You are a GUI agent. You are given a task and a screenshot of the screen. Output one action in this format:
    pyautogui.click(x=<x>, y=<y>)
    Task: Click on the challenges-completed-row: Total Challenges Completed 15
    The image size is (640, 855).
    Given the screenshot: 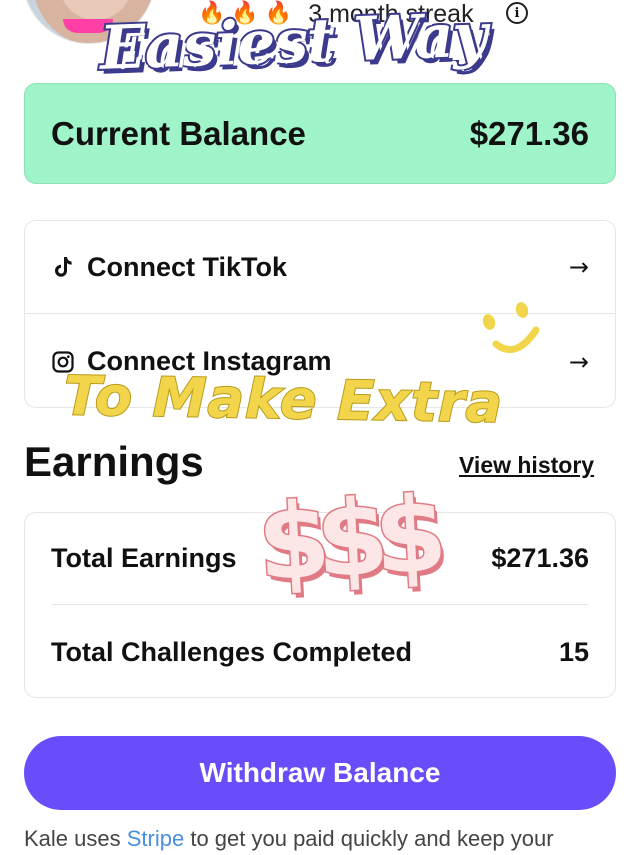 What is the action you would take?
    pyautogui.click(x=320, y=652)
    